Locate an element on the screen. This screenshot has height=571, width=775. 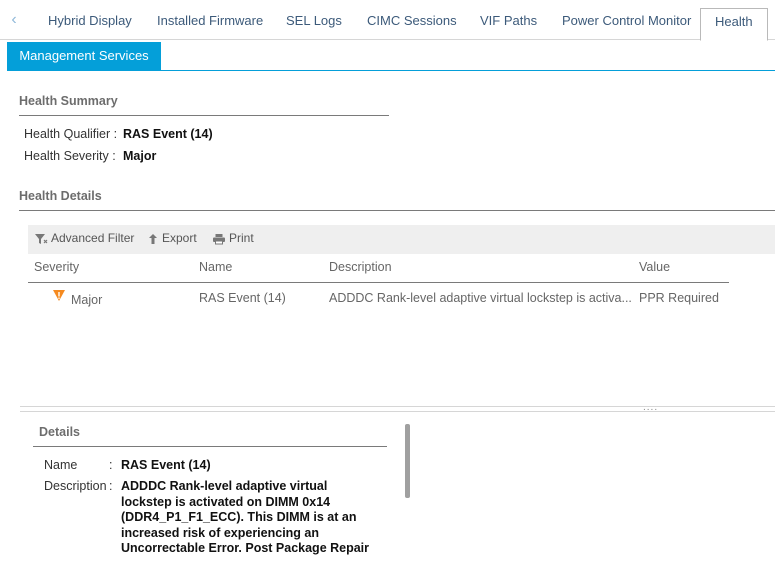
tab-sel-logs: SEL Logs is located at coordinates (314, 19).